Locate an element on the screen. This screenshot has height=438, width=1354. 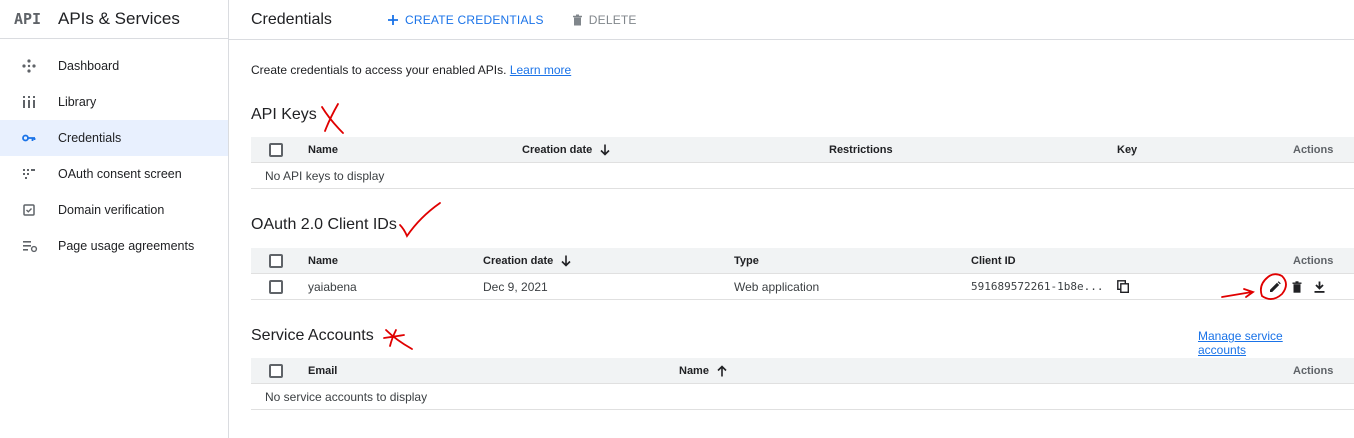
learn-more-link: Learn more is located at coordinates (540, 70).